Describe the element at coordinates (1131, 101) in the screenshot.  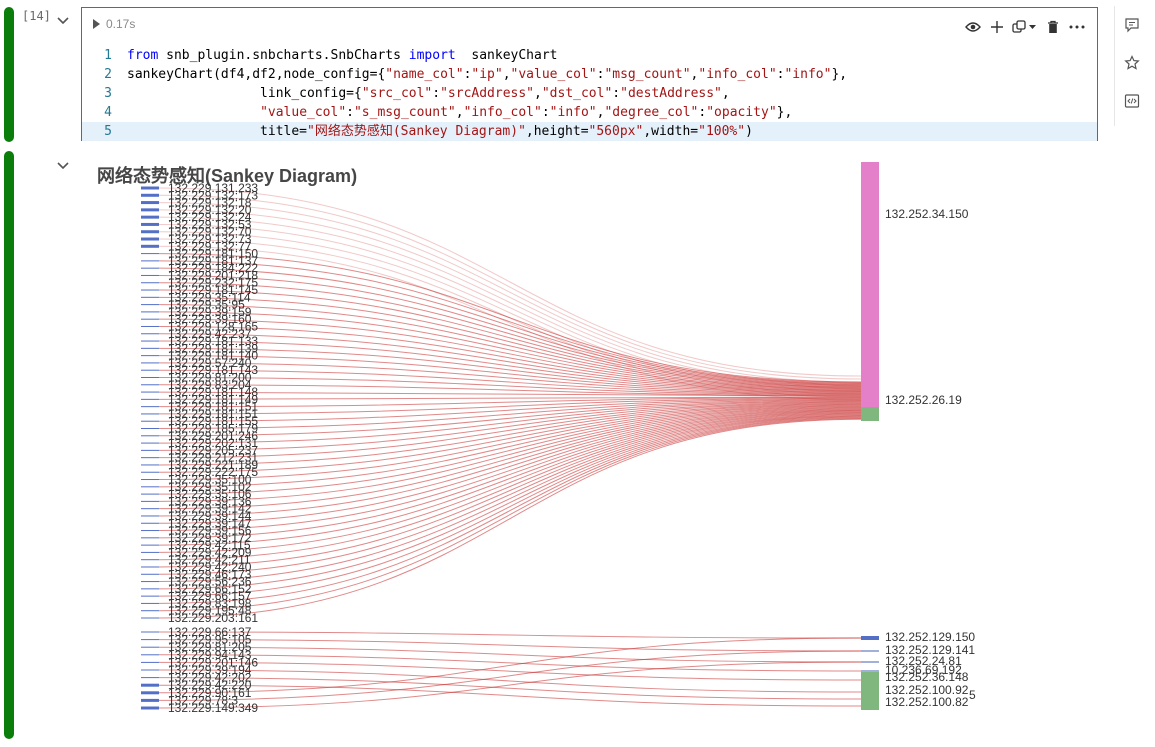
I see `code-view-button` at that location.